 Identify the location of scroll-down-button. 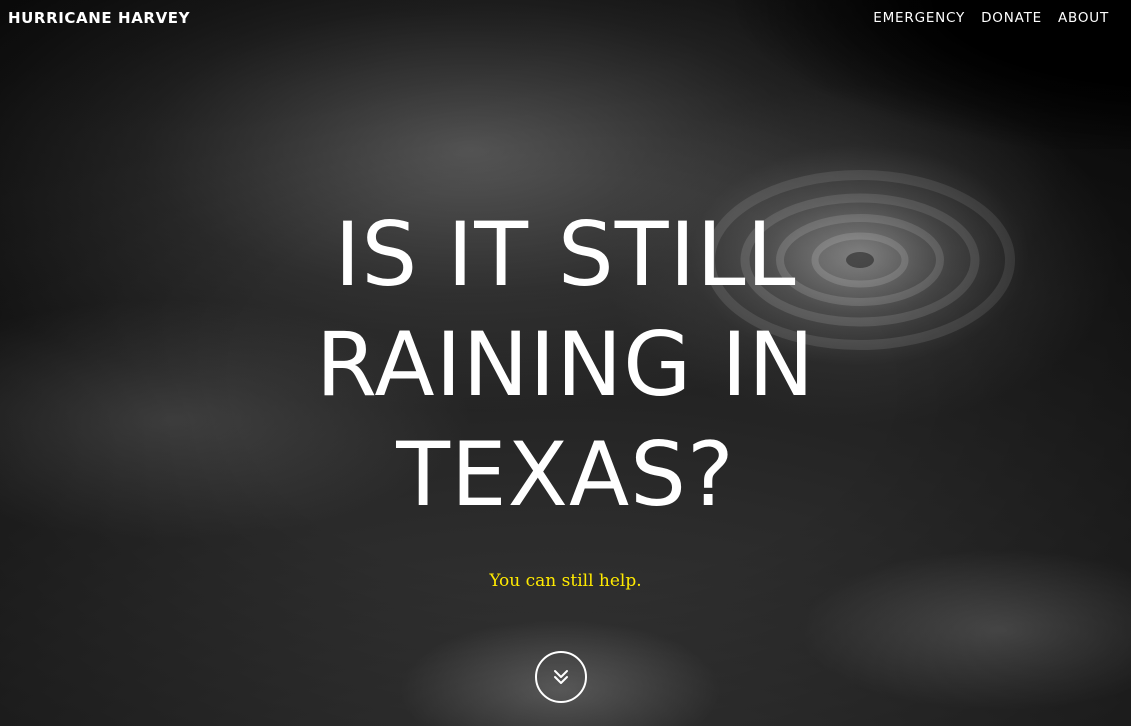
(561, 677).